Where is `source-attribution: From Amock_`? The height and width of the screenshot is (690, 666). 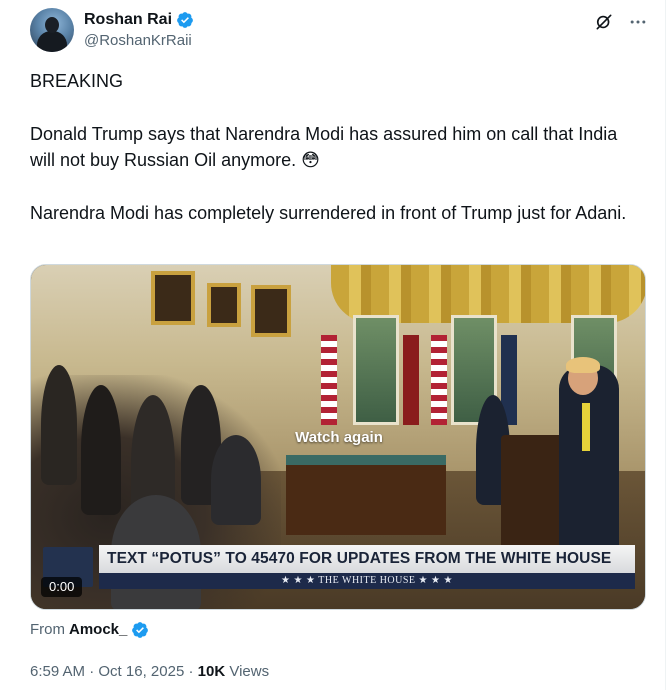
source-attribution: From Amock_ is located at coordinates (89, 630).